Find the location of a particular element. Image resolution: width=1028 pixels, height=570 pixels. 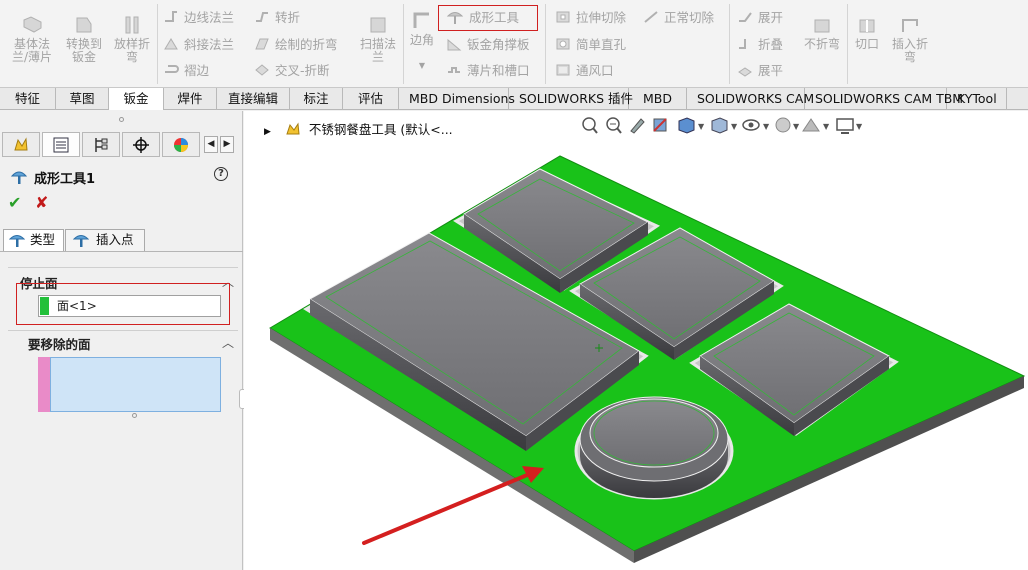

flatten-icon is located at coordinates (745, 72).